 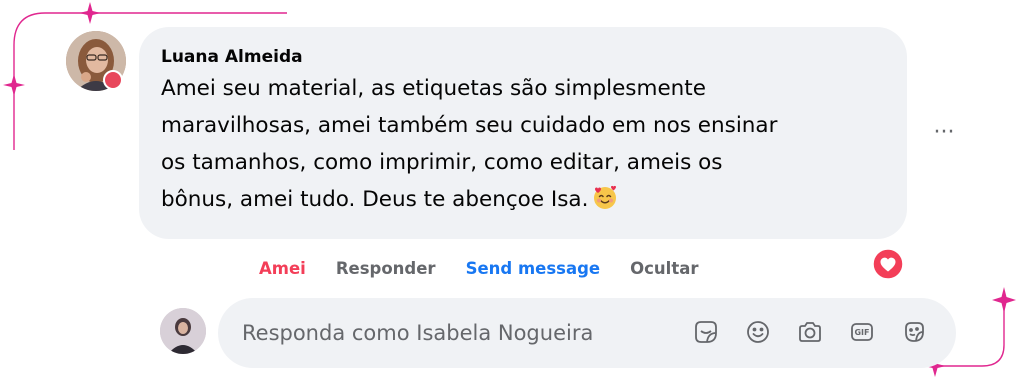 I want to click on camera-icon, so click(x=810, y=332).